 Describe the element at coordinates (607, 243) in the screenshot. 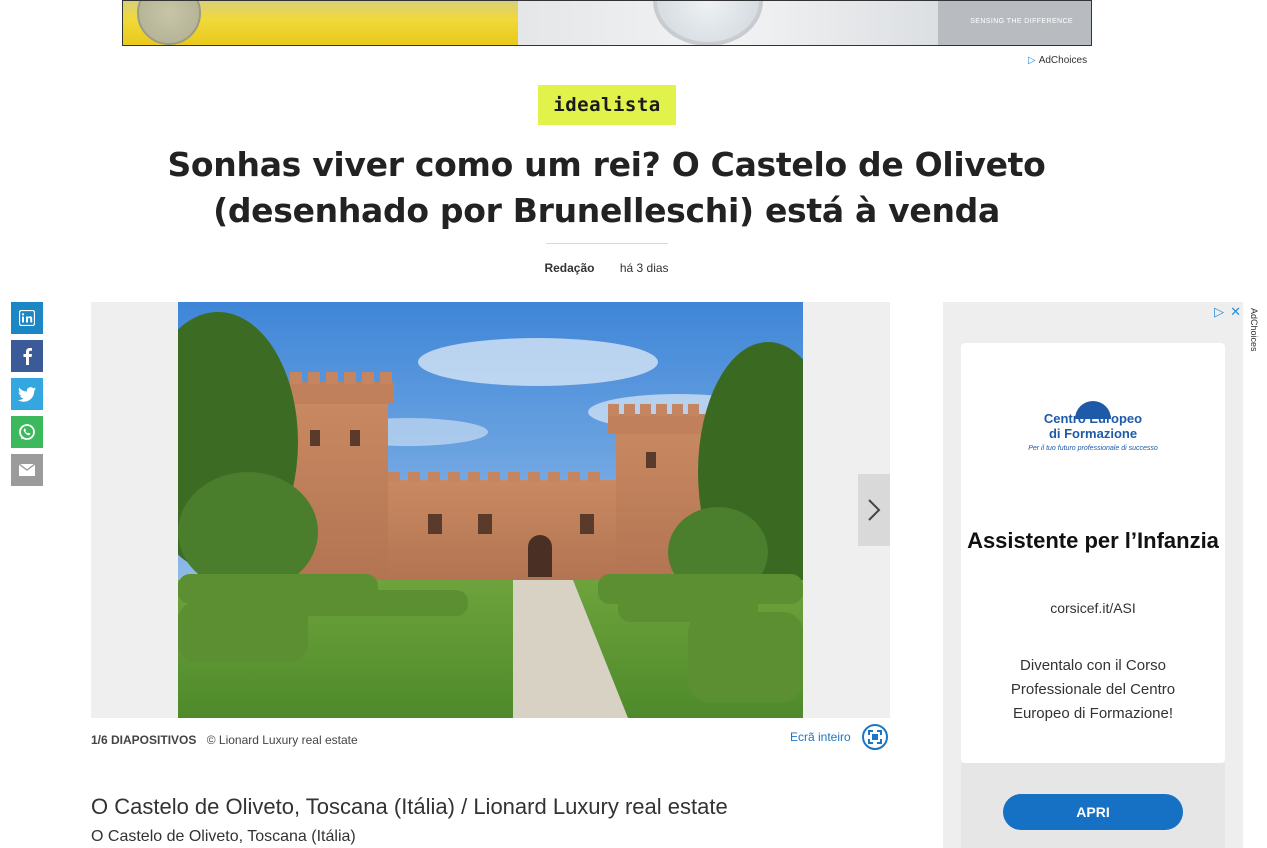

I see `headline-divider` at that location.